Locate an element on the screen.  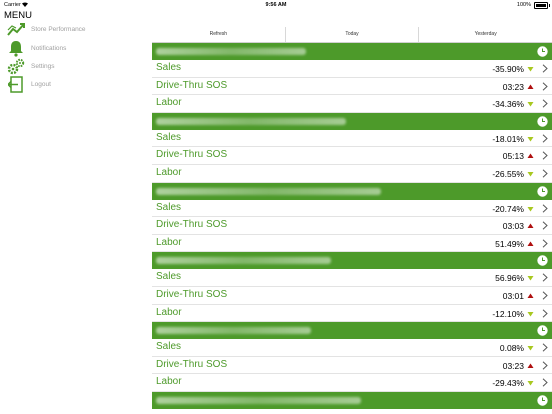
status-bar: Carrier 9:56 AM 100% is located at coordinates (276, 5).